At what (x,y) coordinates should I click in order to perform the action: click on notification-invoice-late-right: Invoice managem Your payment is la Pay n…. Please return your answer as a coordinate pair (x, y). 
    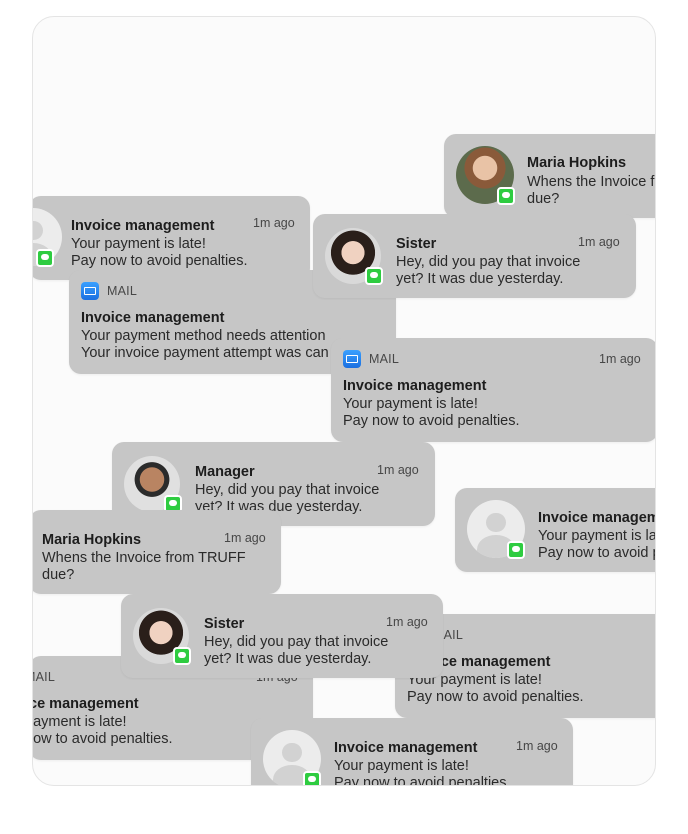
    Looking at the image, I should click on (555, 530).